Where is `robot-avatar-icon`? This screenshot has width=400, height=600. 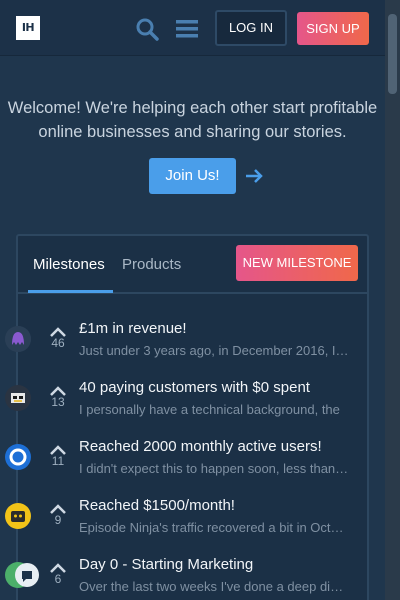 robot-avatar-icon is located at coordinates (18, 398).